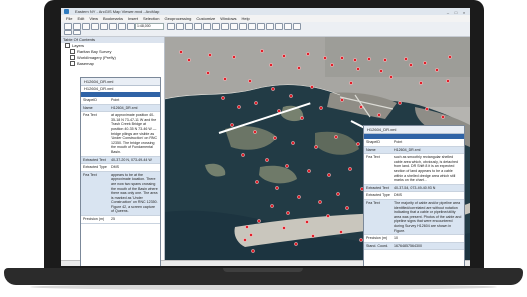  Describe the element at coordinates (113, 26) in the screenshot. I see `copy-icon` at that location.